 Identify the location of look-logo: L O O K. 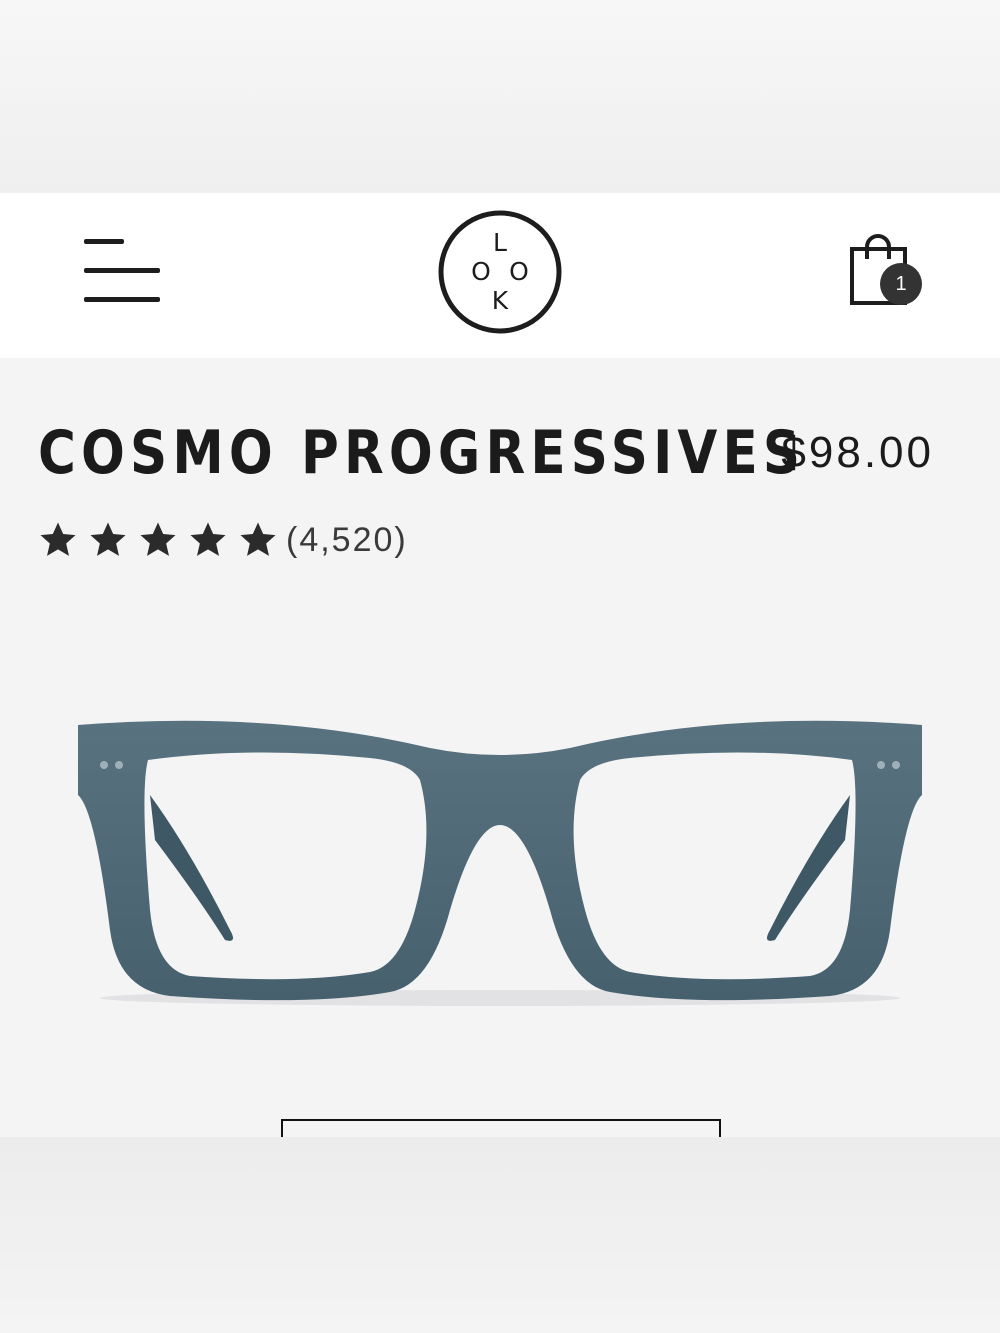
(500, 272).